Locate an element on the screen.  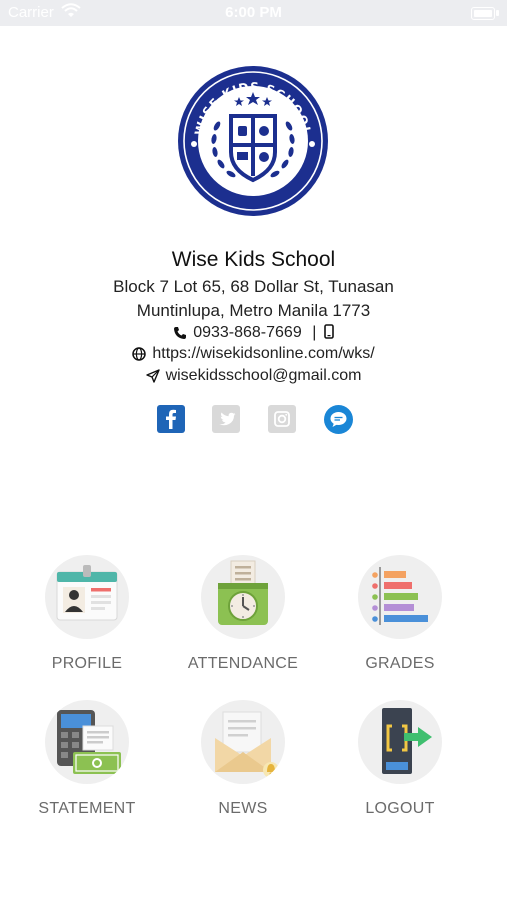
id-card-icon is located at coordinates (87, 593).